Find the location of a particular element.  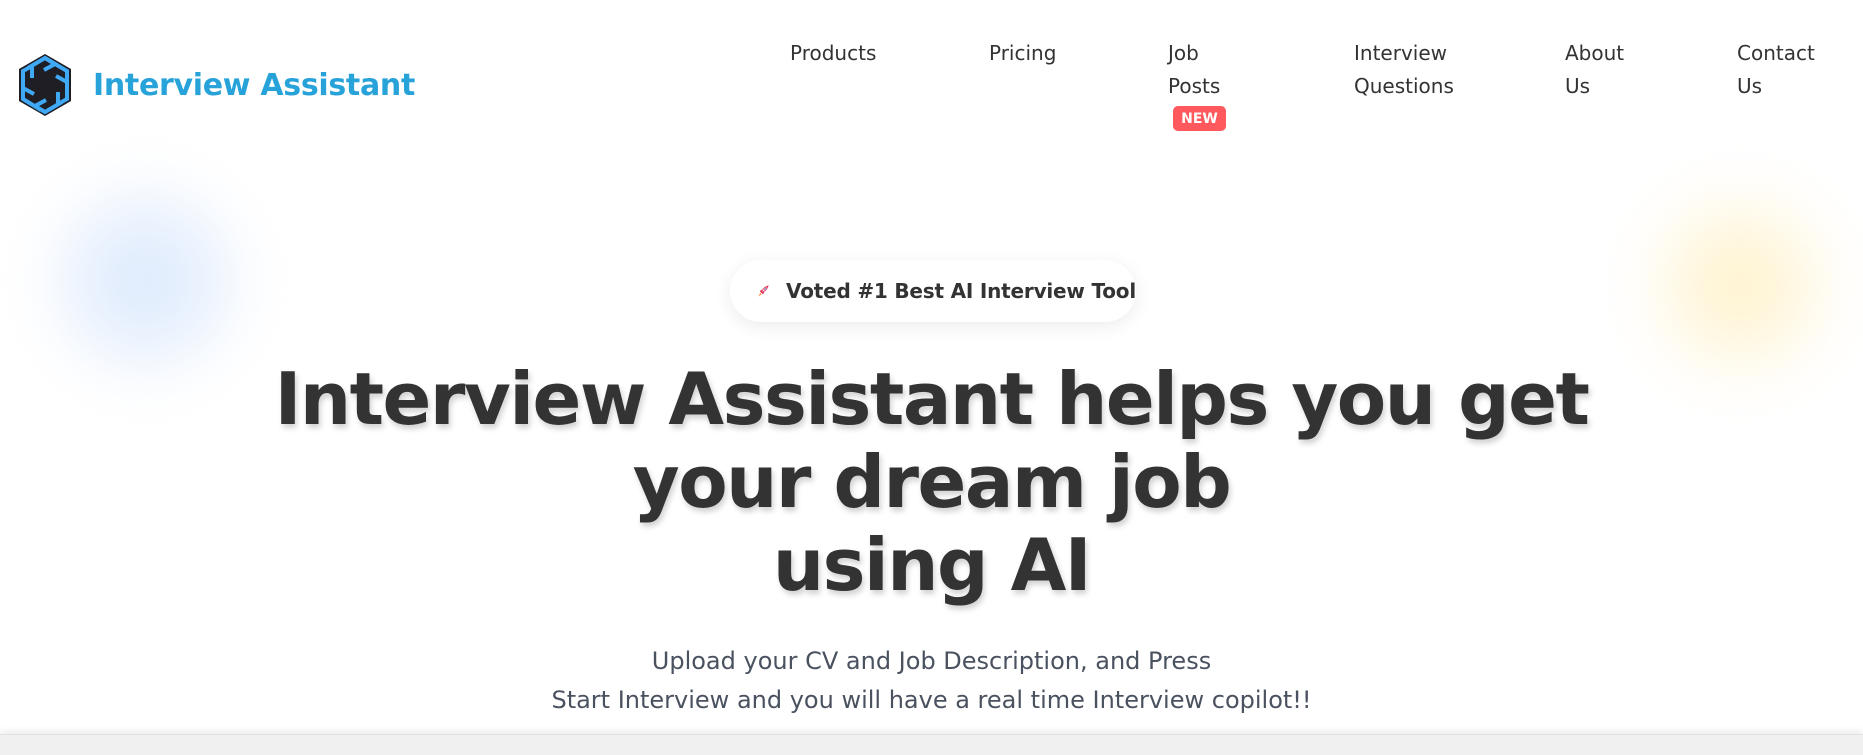

decorative-yellow-glow is located at coordinates (1740, 285).